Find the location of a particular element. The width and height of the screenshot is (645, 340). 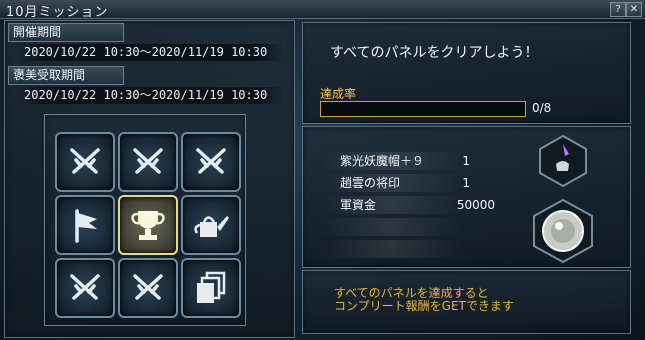

progress-label: 達成率 is located at coordinates (338, 94).